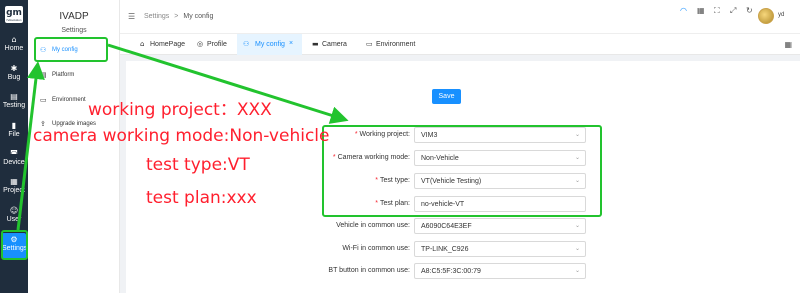 This screenshot has height=293, width=800. Describe the element at coordinates (131, 16) in the screenshot. I see `collapse-menu-icon: ☰` at that location.